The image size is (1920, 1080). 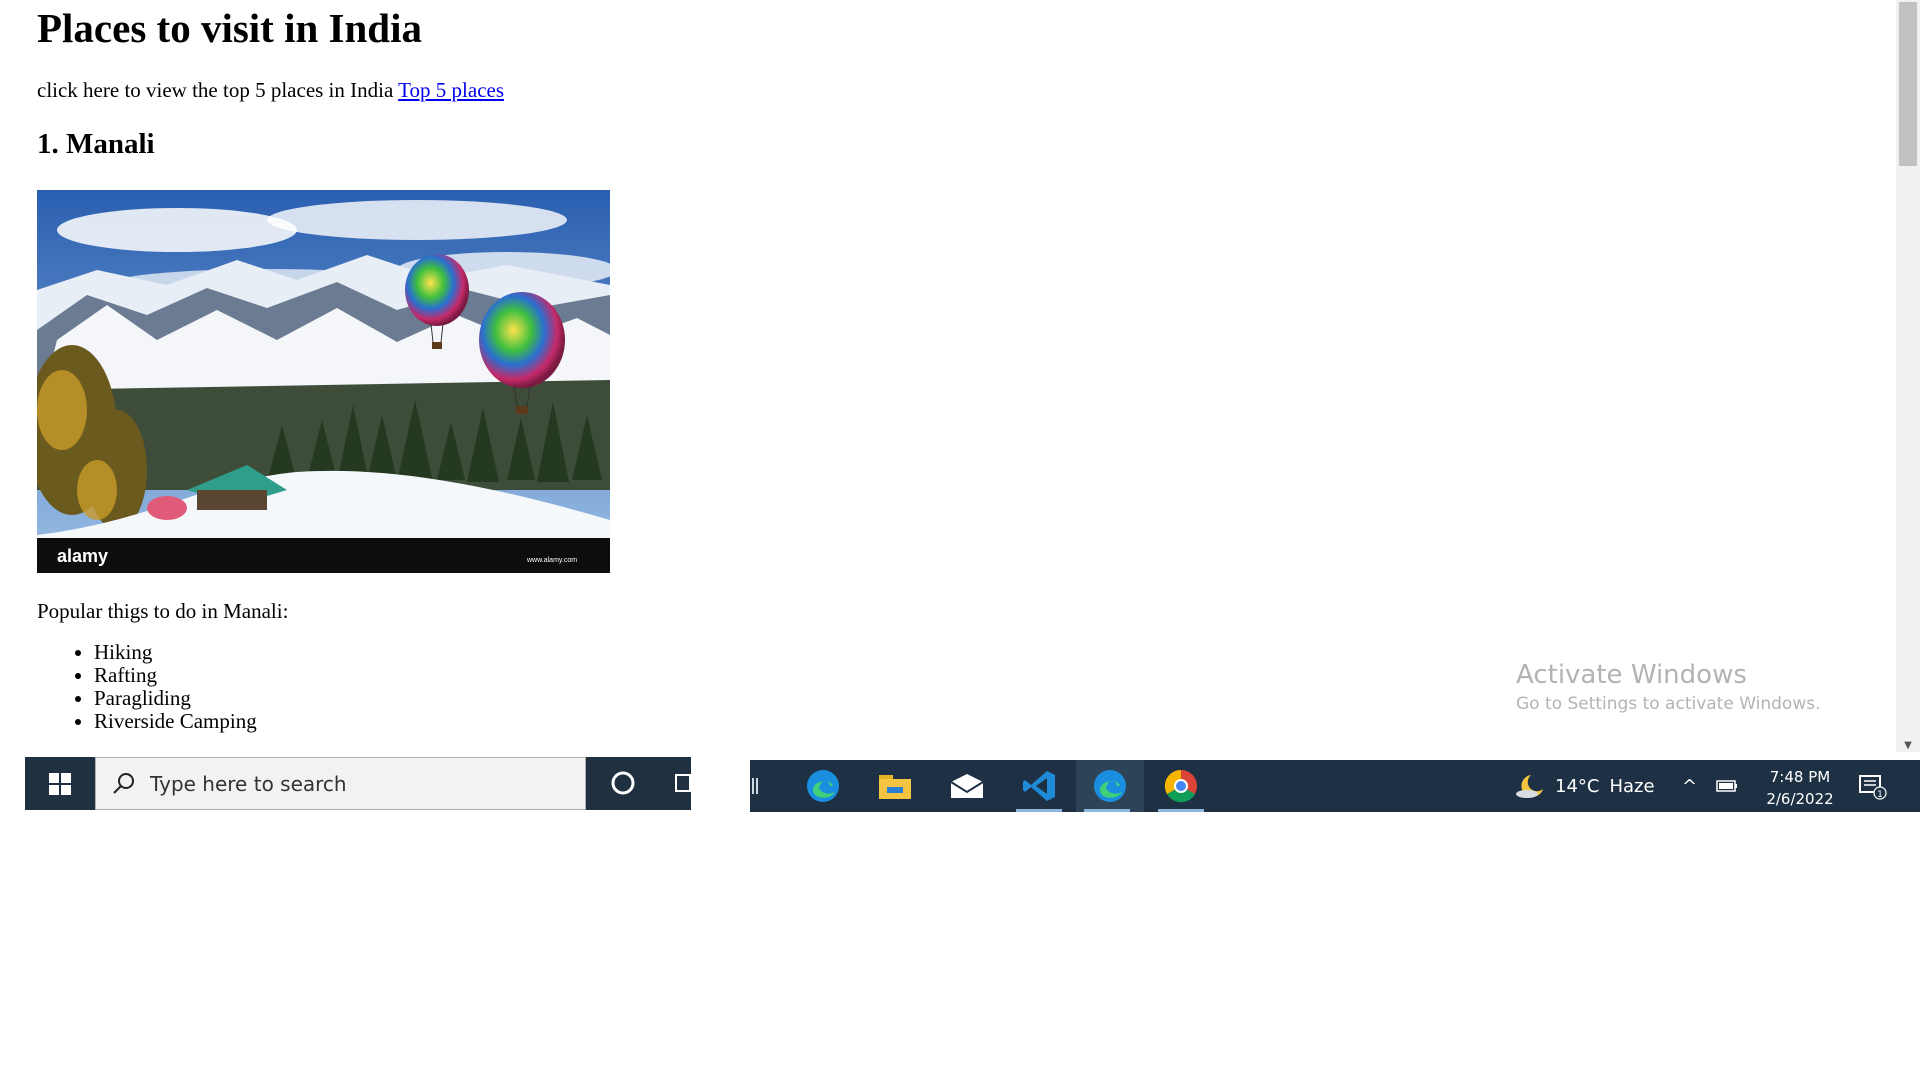 I want to click on mail-icon, so click(x=967, y=786).